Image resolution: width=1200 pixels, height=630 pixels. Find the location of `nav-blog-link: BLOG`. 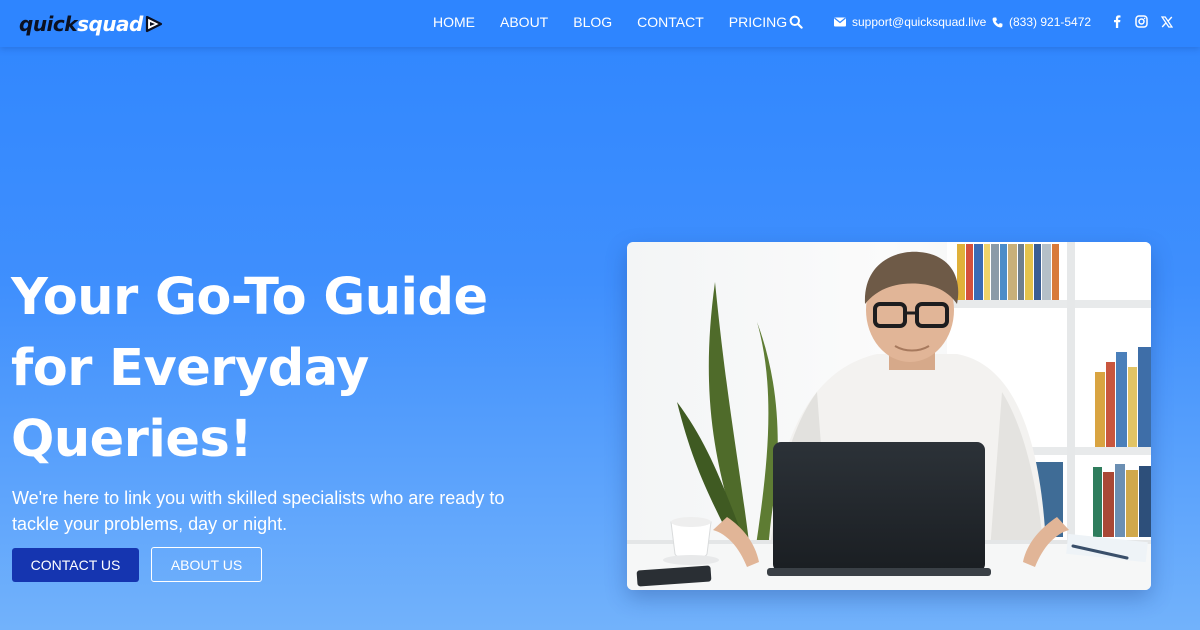

nav-blog-link: BLOG is located at coordinates (592, 22).